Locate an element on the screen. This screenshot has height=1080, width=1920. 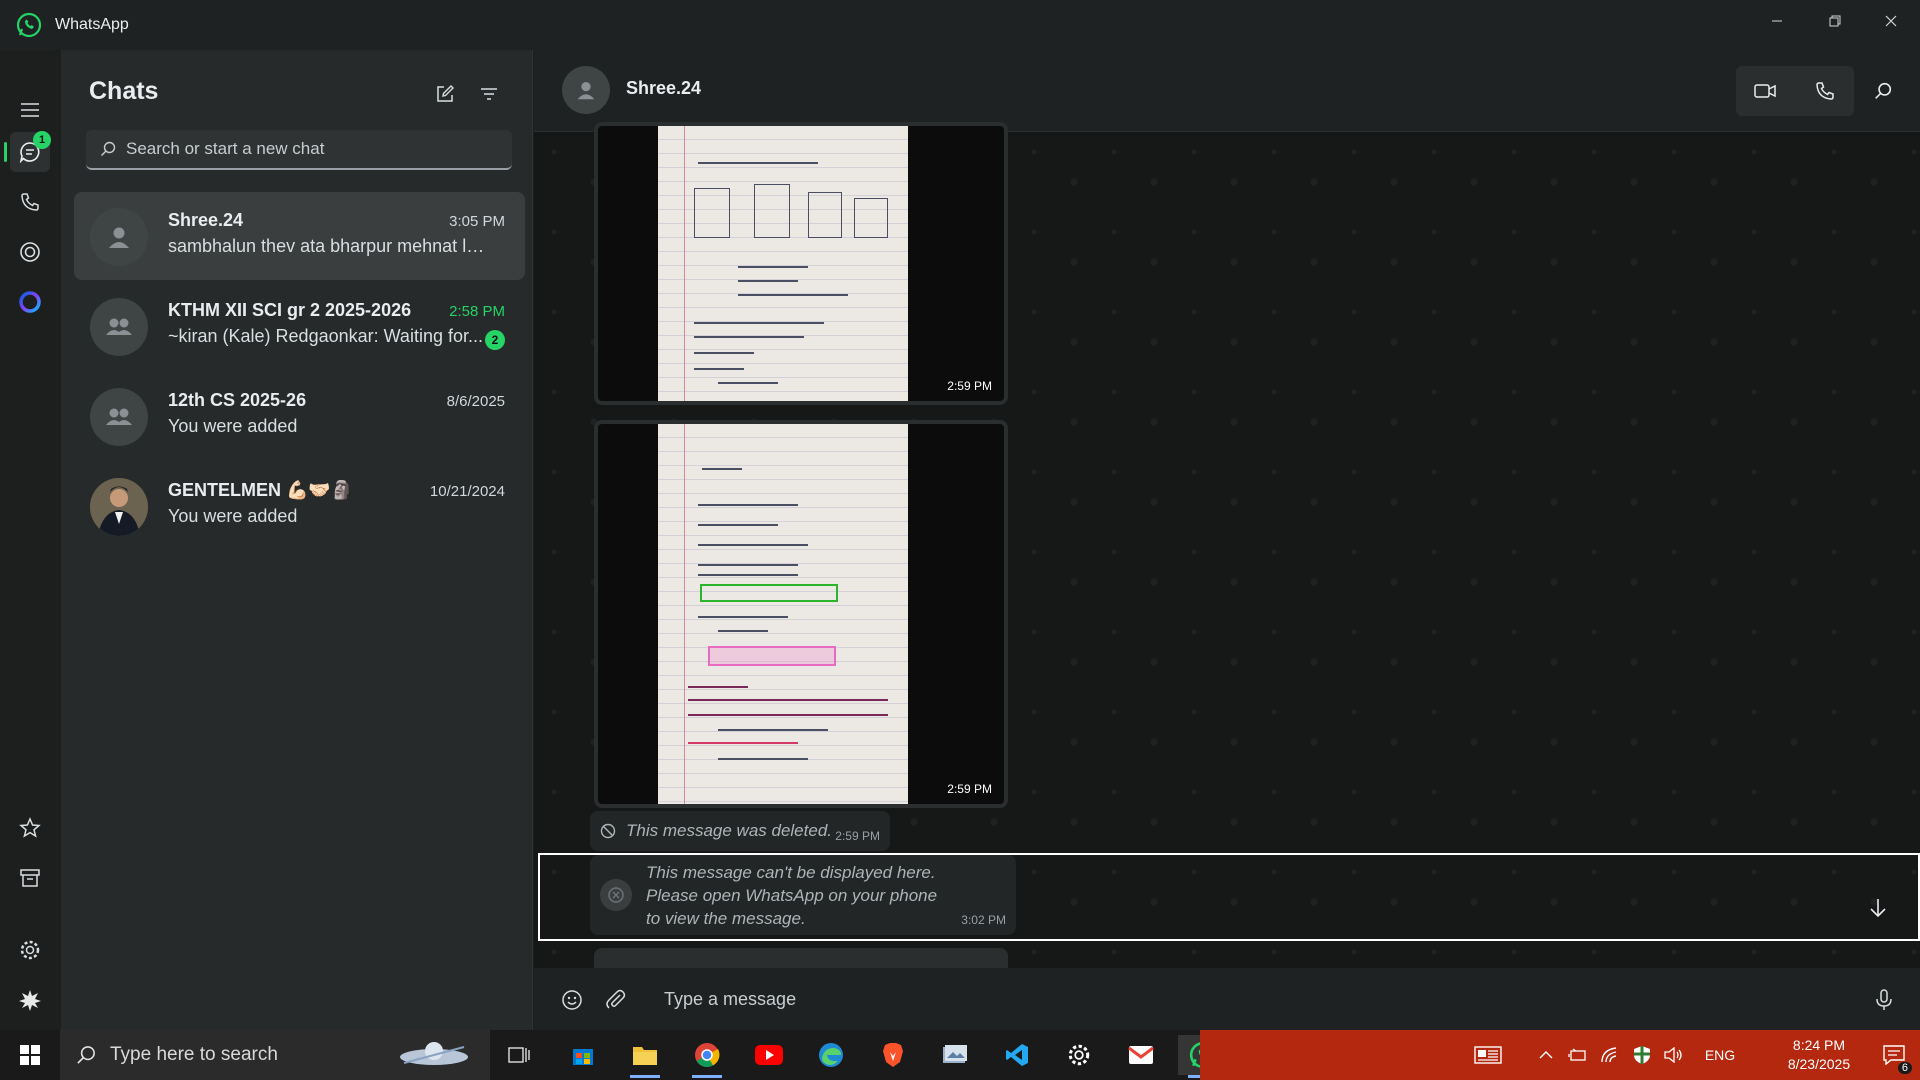
deleted-message: This message was deleted. 2:59 PM is located at coordinates (740, 831).